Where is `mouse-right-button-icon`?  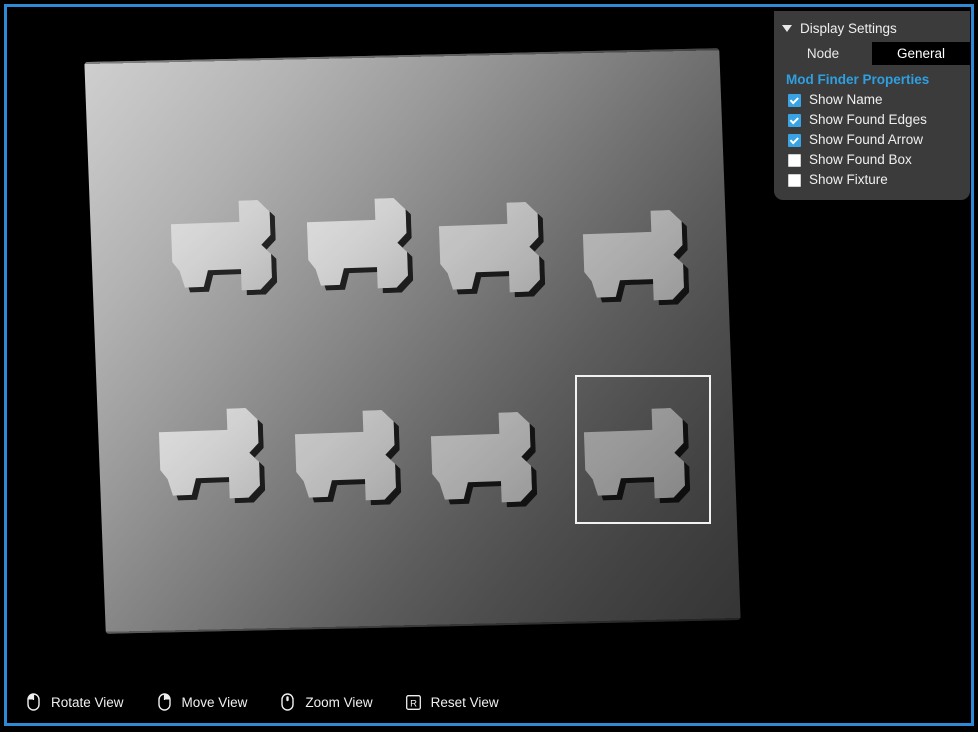 mouse-right-button-icon is located at coordinates (164, 702).